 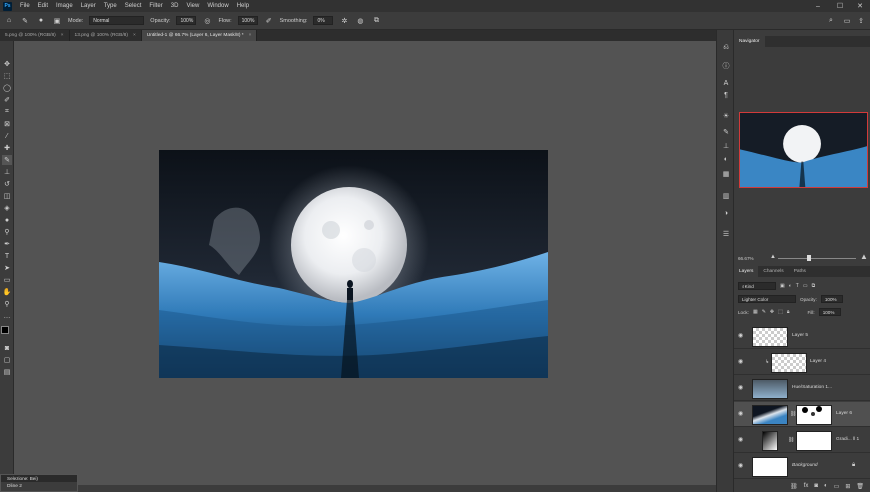 I want to click on marquee-tool-icon: ⬚, so click(x=7, y=76).